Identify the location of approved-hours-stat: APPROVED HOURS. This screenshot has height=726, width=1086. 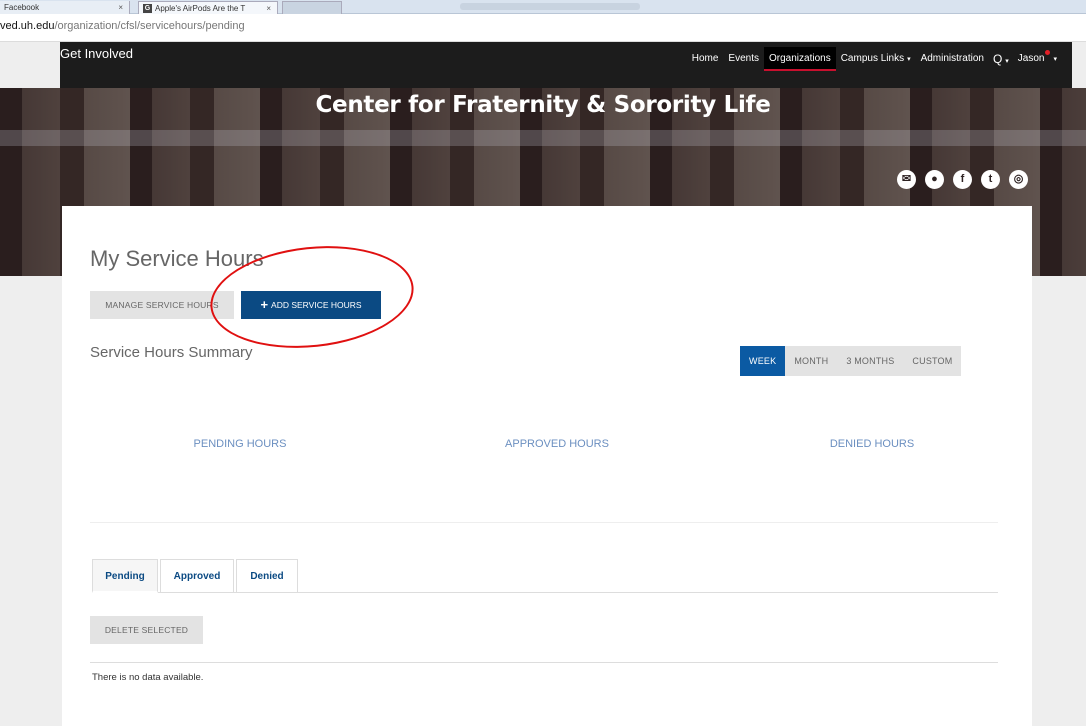
(557, 444).